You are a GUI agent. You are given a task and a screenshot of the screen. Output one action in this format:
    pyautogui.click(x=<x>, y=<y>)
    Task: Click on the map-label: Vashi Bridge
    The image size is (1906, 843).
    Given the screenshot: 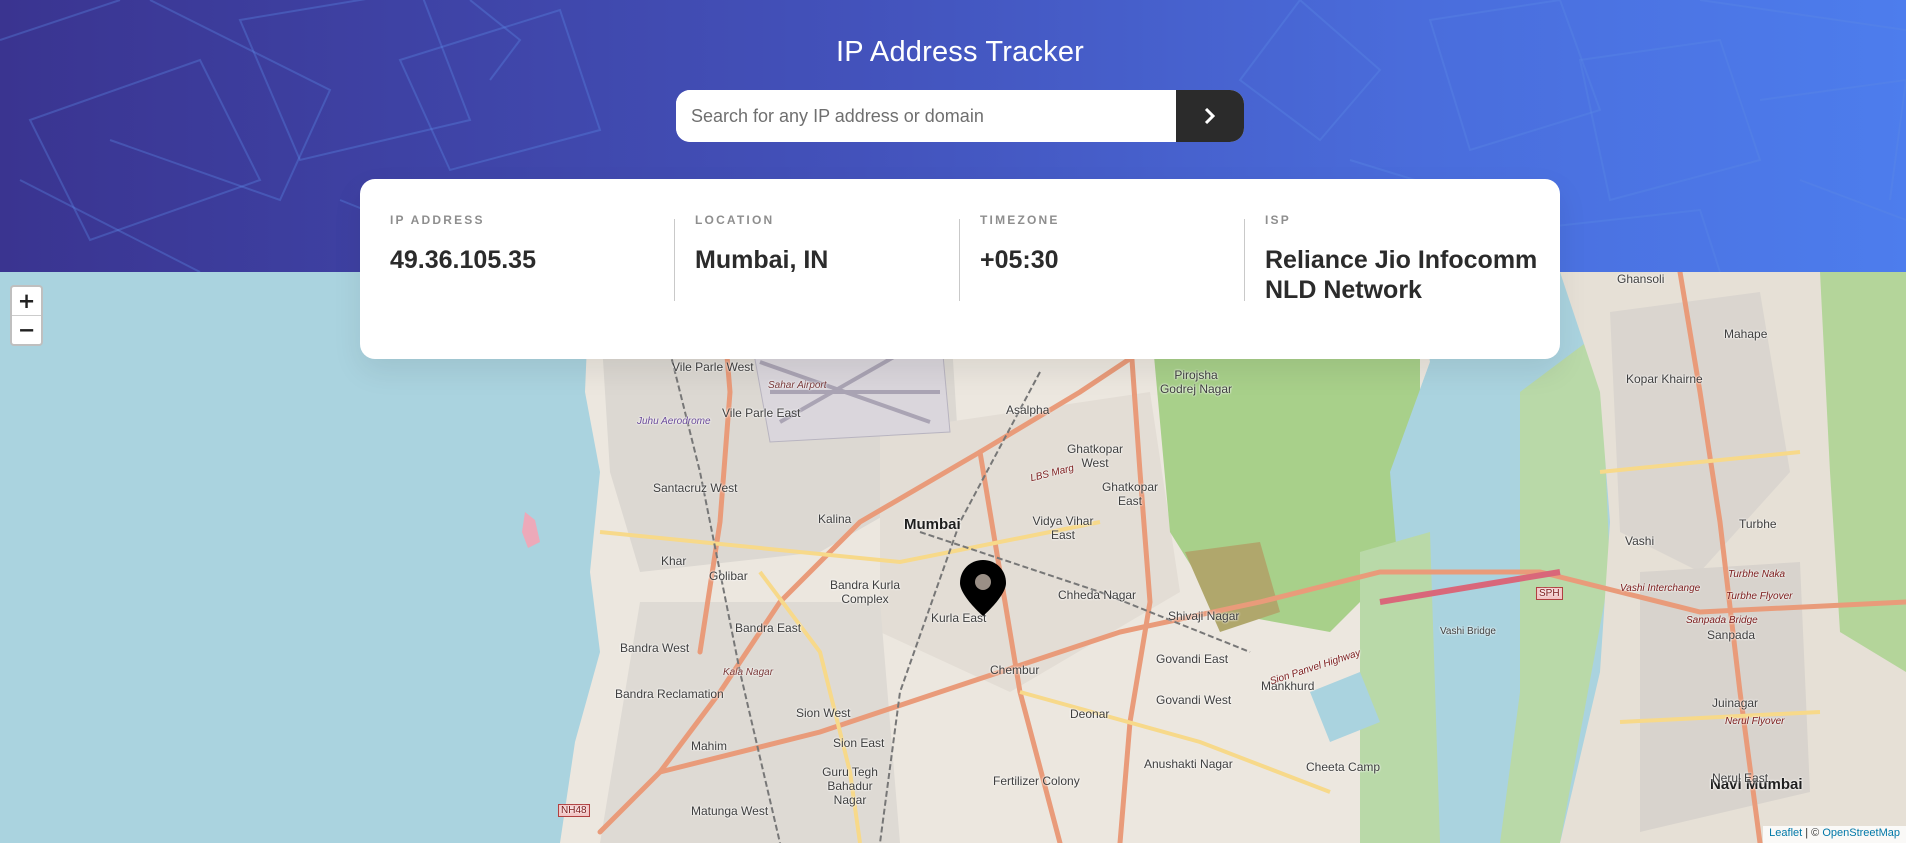 What is the action you would take?
    pyautogui.click(x=1468, y=631)
    